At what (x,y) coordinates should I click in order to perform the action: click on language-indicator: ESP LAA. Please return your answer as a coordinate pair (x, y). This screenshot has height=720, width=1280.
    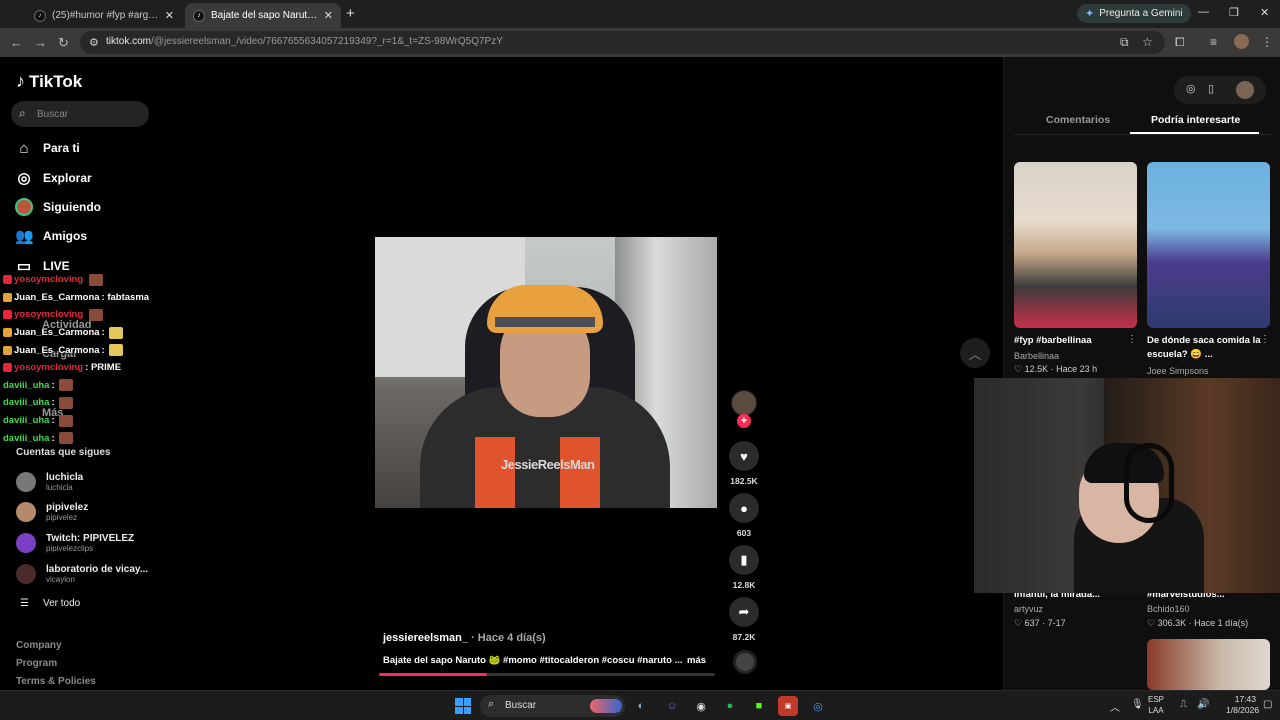
    Looking at the image, I should click on (1156, 705).